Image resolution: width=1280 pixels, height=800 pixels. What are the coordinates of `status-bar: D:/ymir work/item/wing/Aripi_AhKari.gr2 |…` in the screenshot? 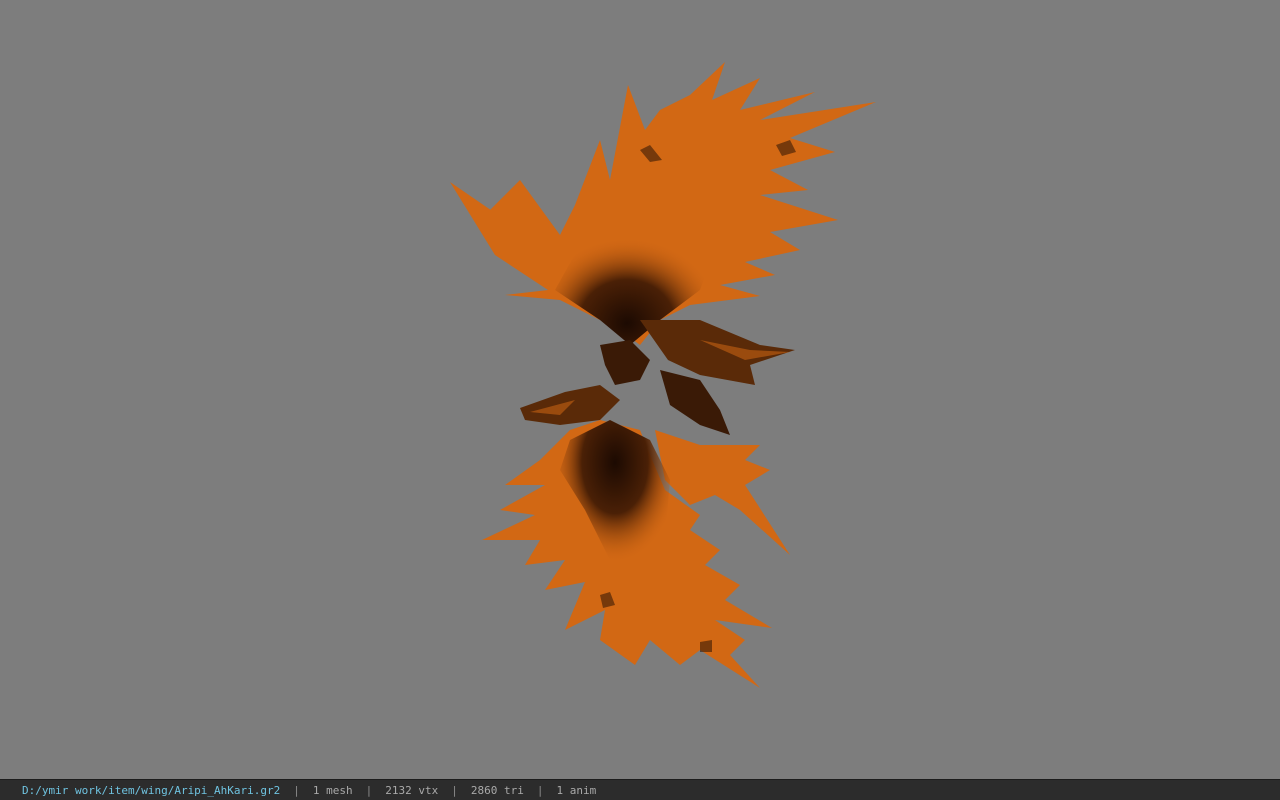 It's located at (640, 789).